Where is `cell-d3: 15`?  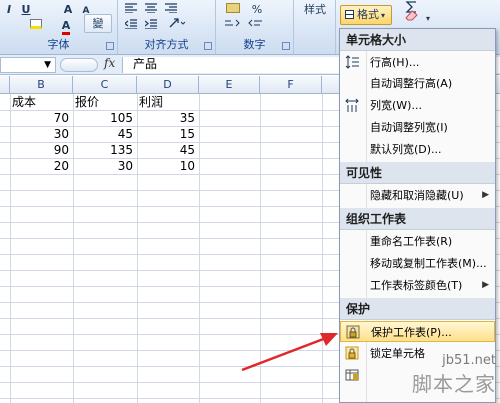 cell-d3: 15 is located at coordinates (168, 134).